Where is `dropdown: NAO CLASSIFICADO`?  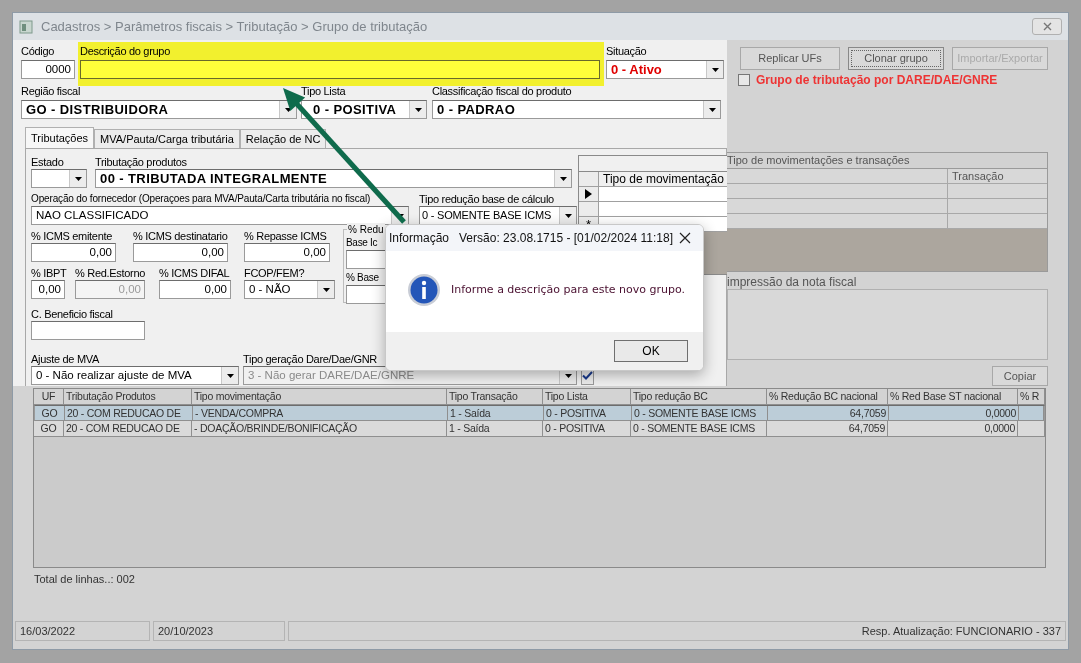
dropdown: NAO CLASSIFICADO is located at coordinates (220, 215).